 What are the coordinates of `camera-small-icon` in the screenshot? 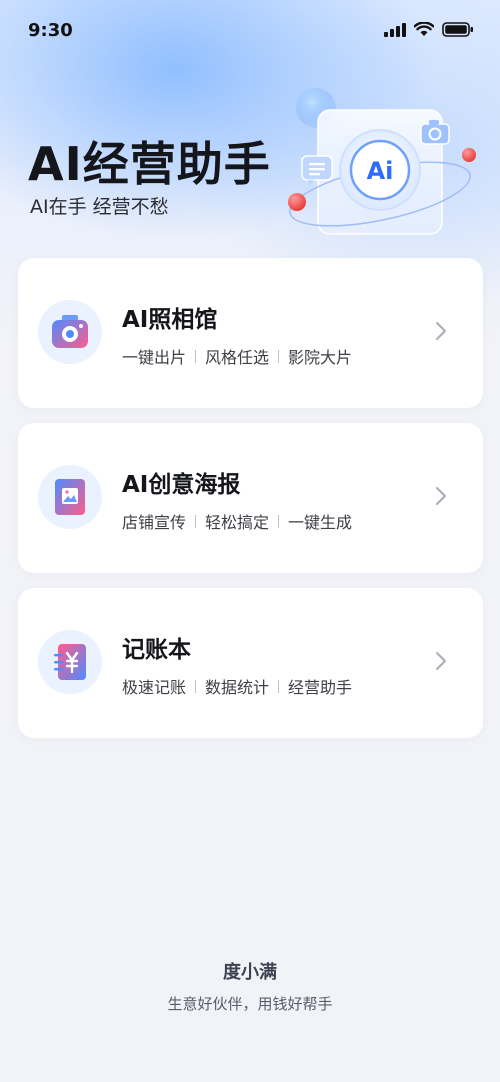 It's located at (435, 132).